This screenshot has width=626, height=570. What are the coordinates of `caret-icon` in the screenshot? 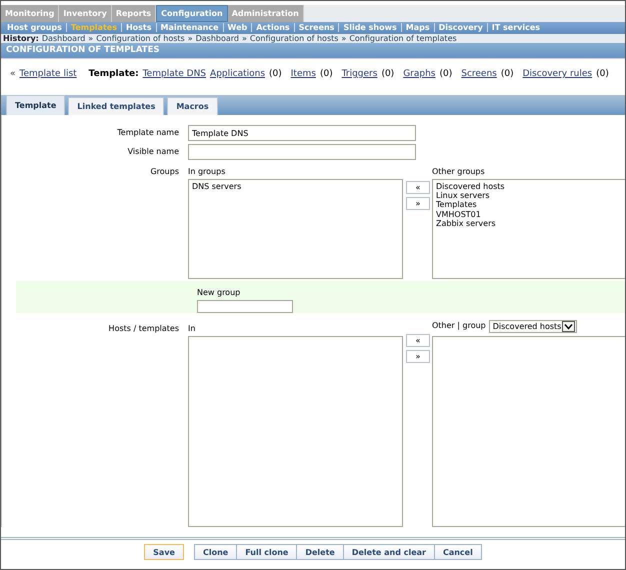 It's located at (569, 326).